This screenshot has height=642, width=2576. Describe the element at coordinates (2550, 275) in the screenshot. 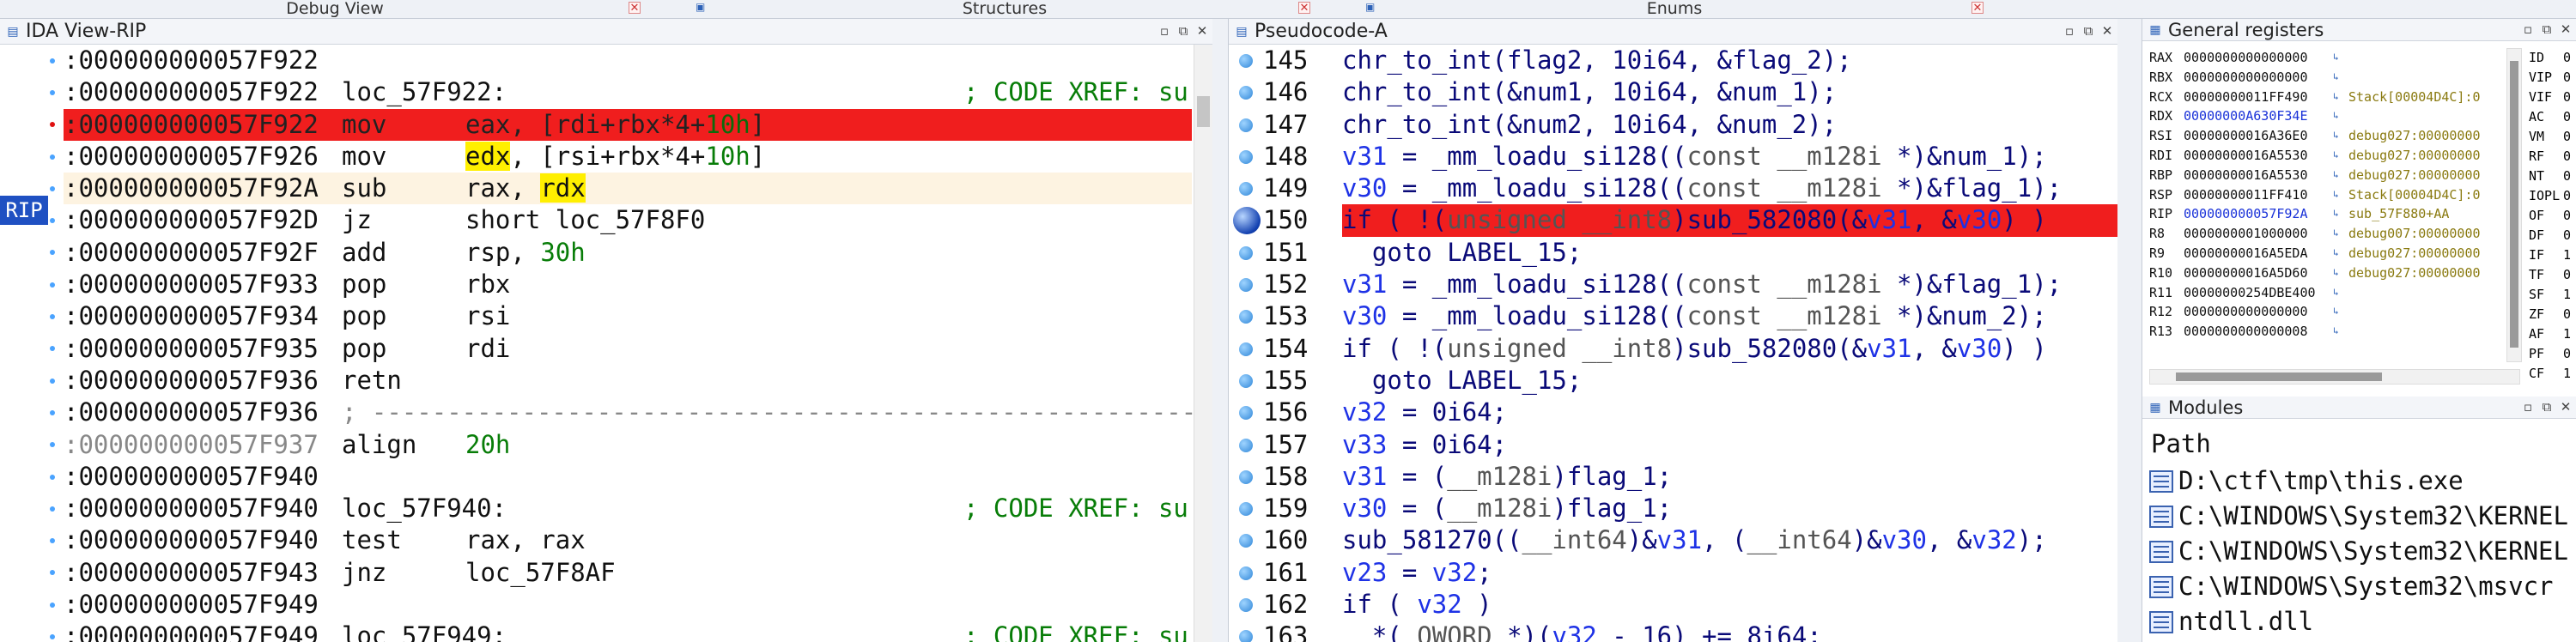

I see `flag-row: TF 0` at that location.